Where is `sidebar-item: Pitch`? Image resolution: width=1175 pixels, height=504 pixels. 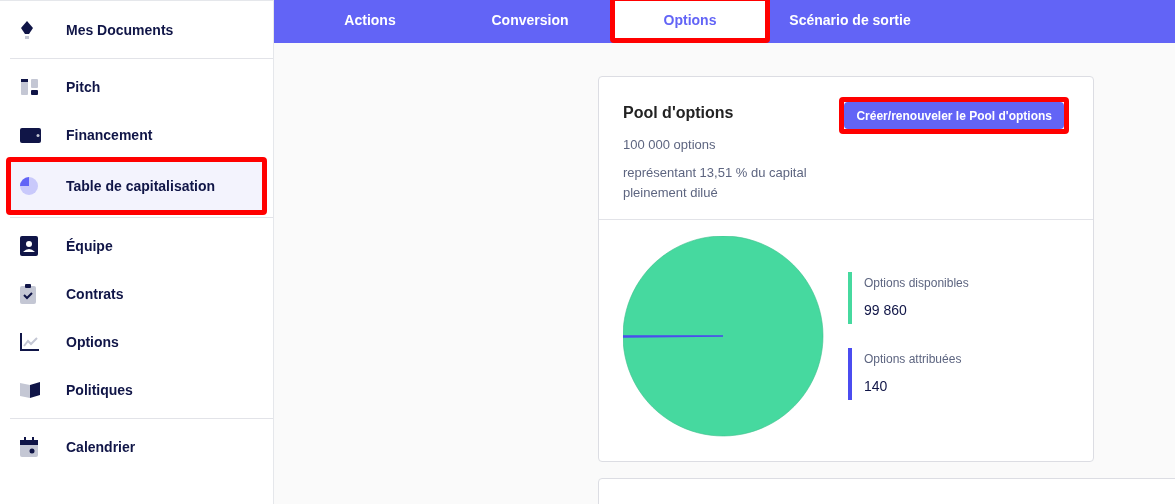
sidebar-item: Pitch is located at coordinates (136, 87).